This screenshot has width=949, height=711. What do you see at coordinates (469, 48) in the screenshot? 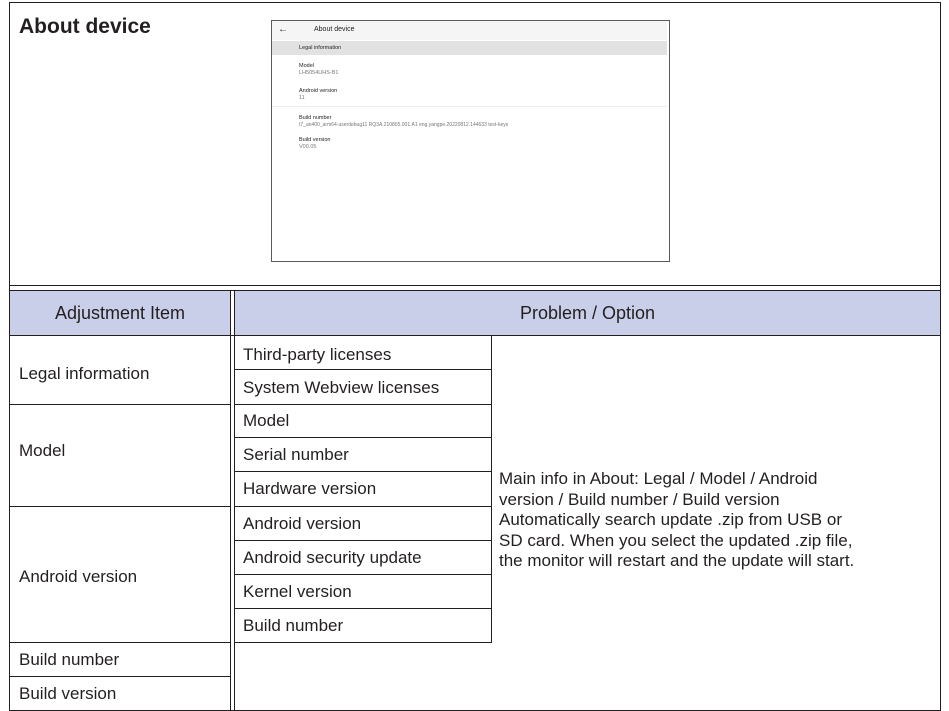
I see `screen-legal-information: Legal information` at bounding box center [469, 48].